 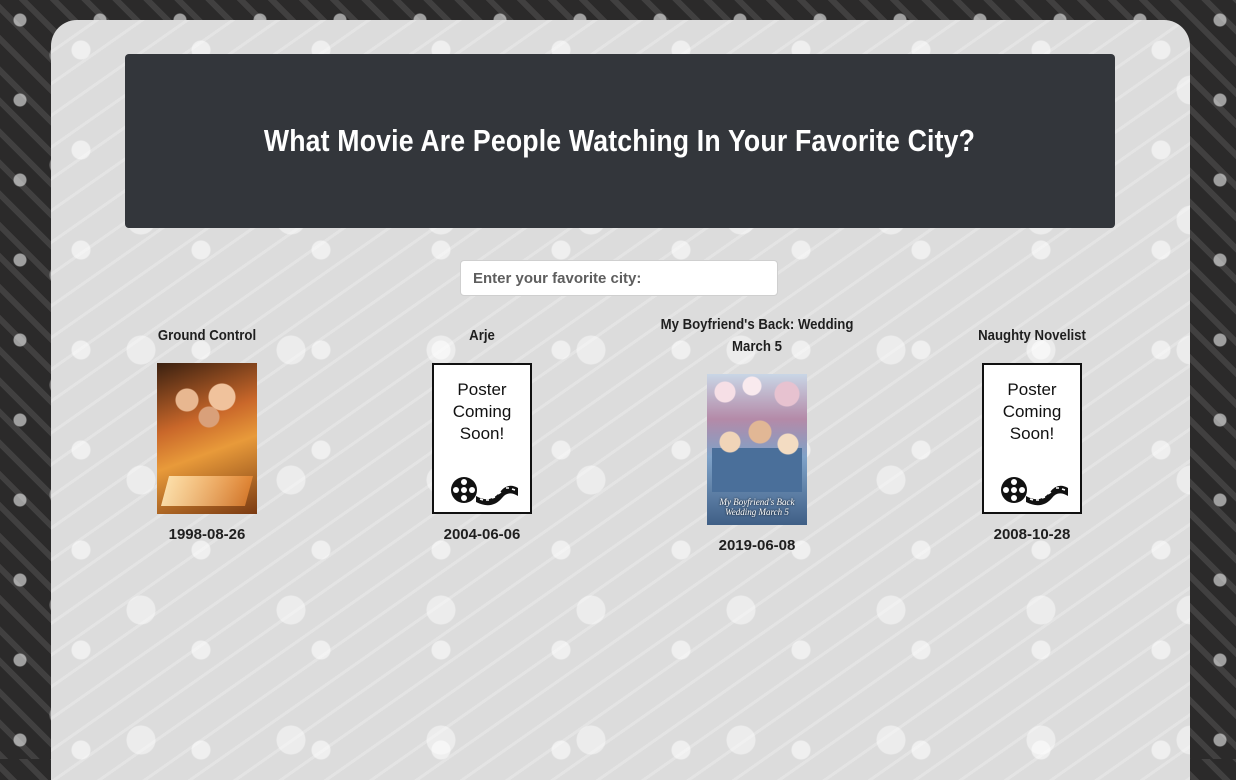 What do you see at coordinates (207, 335) in the screenshot?
I see `movie-title: Ground Control` at bounding box center [207, 335].